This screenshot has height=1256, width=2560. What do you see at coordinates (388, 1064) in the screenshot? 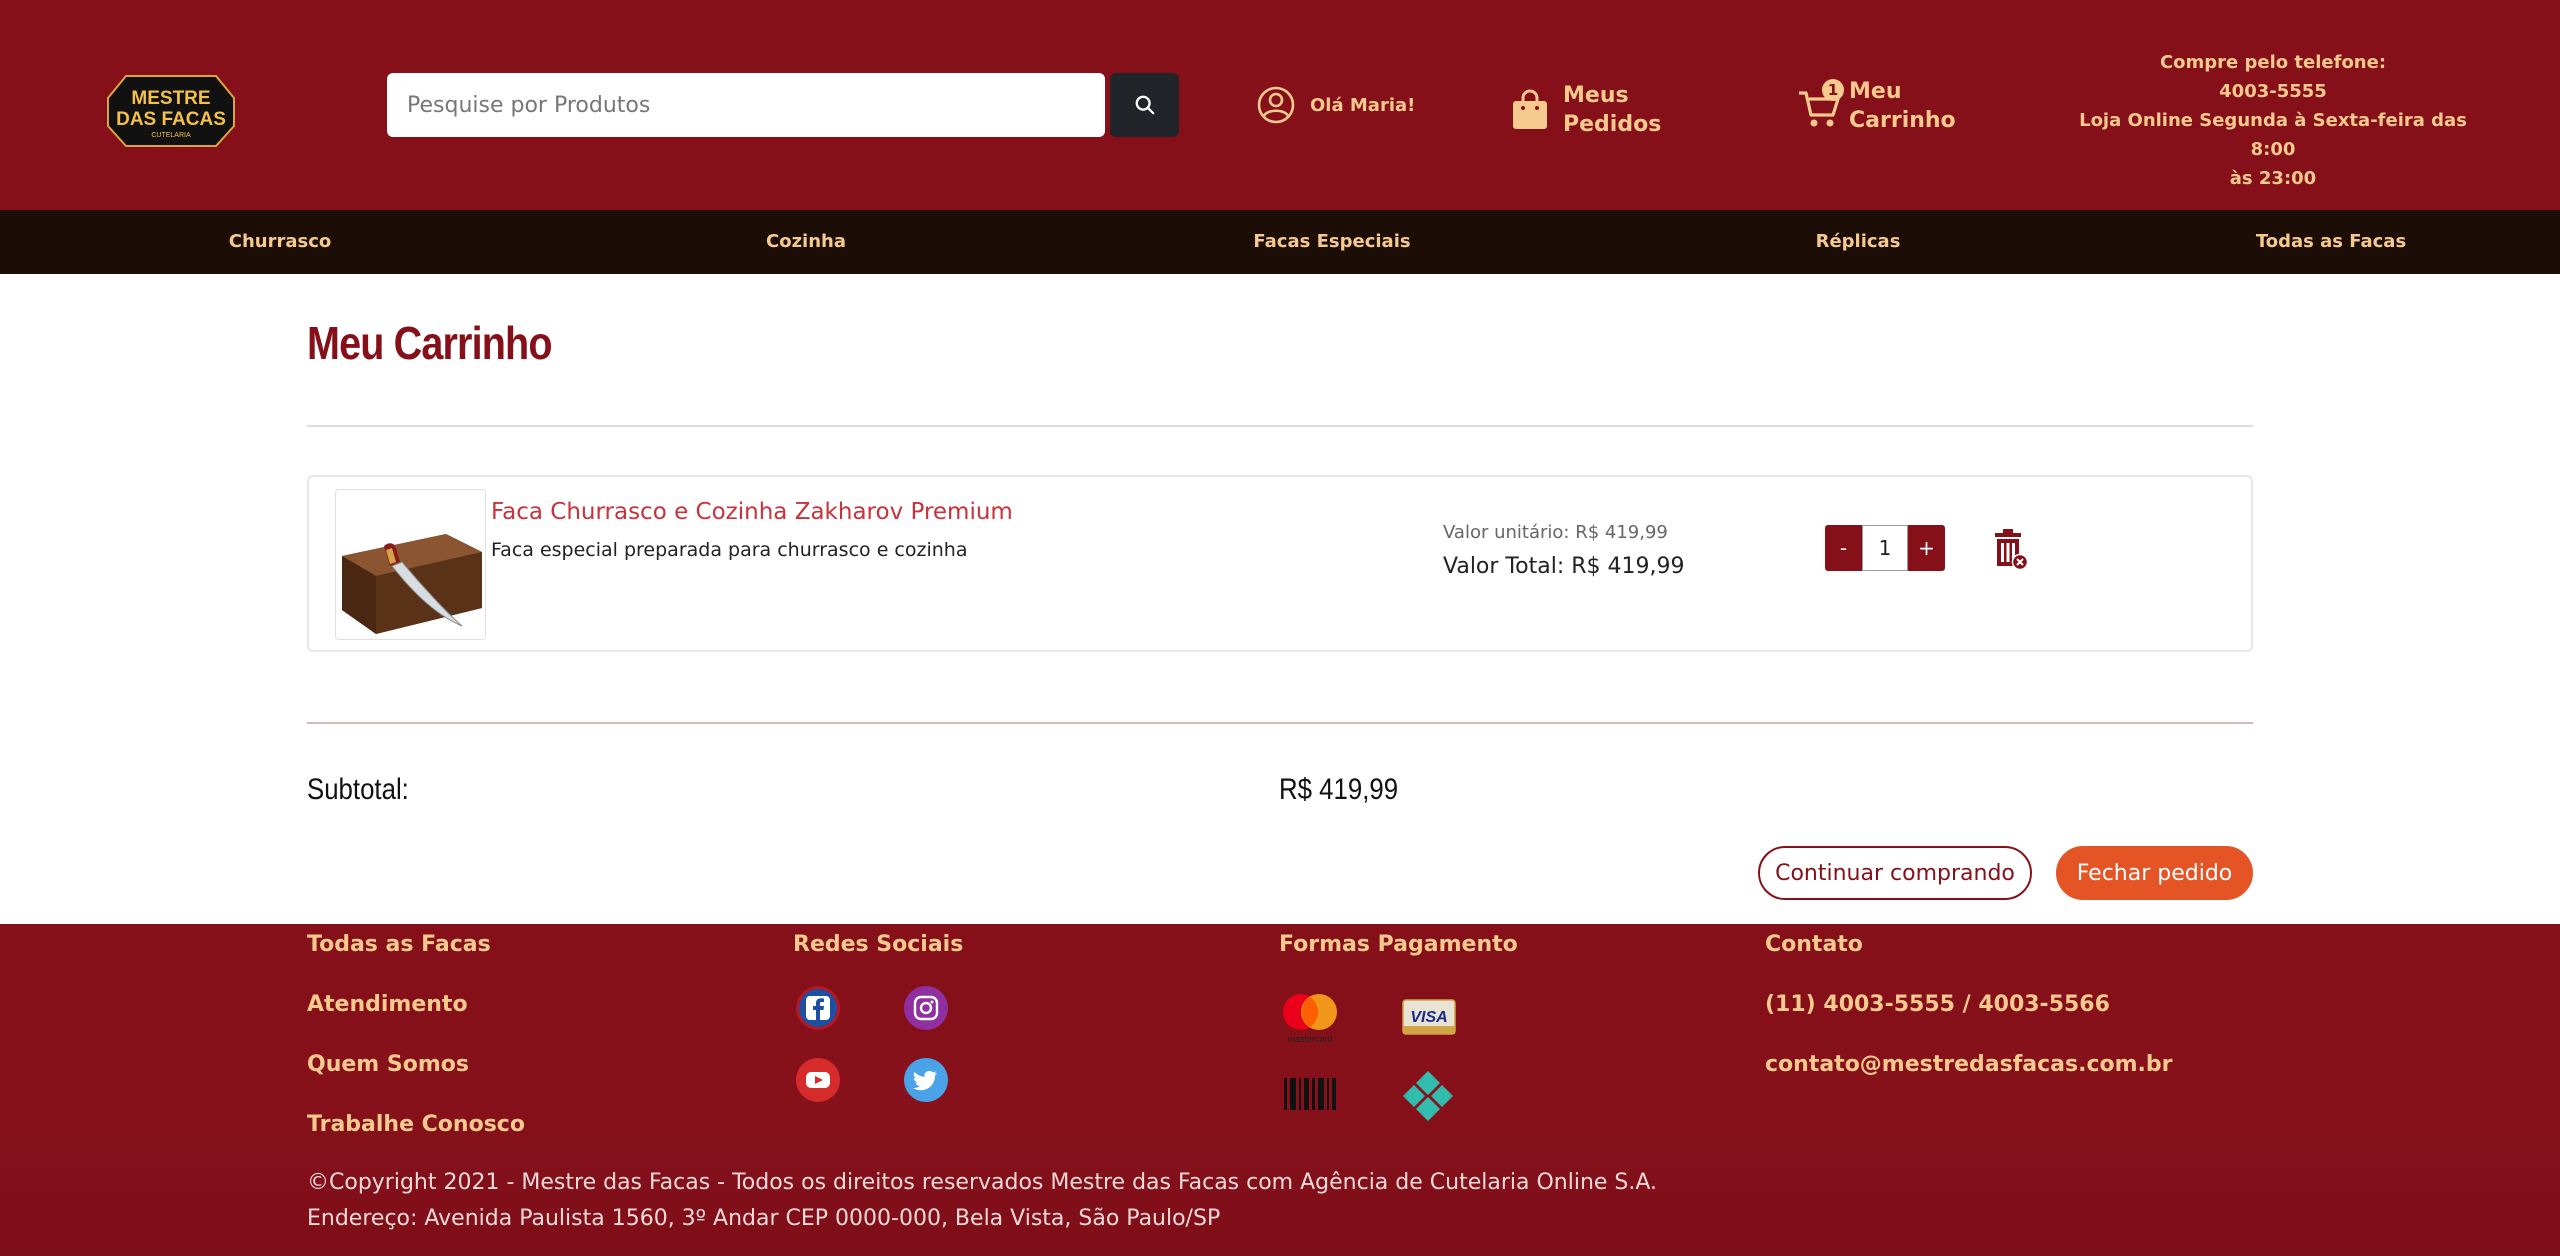
I see `footer-link-quem-somos: Quem Somos` at bounding box center [388, 1064].